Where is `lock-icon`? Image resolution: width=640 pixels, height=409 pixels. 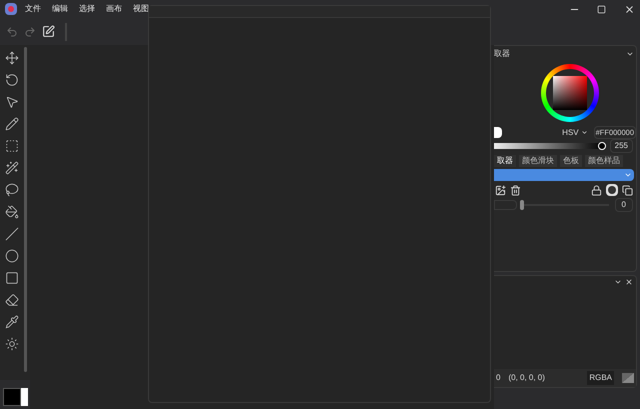 lock-icon is located at coordinates (596, 190).